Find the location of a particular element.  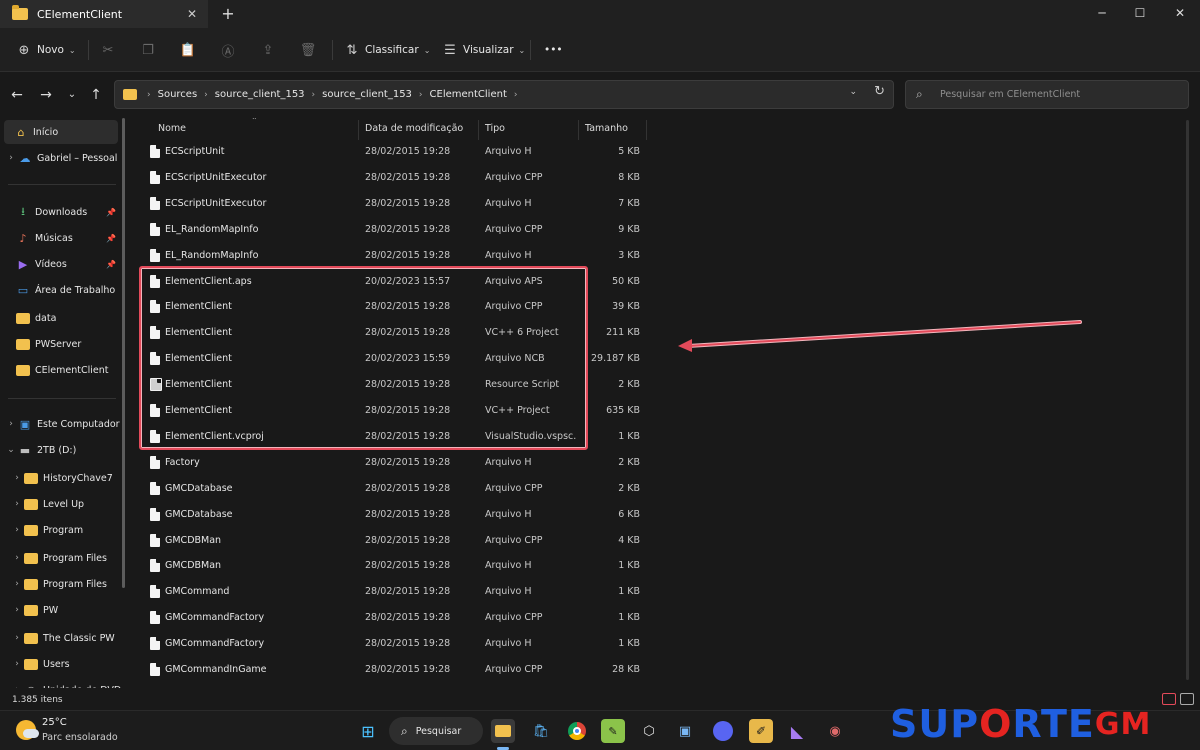

back-arrow-icon: ← is located at coordinates (17, 95).